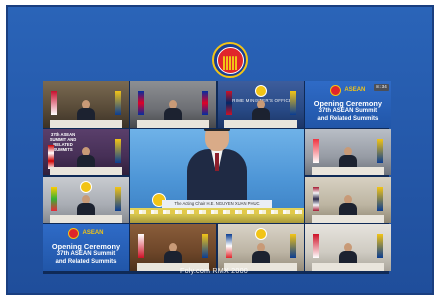 This screenshot has height=299, width=440. I want to click on participant-tile-3: PRIME MINISTER'S OFFICE, so click(260, 104).